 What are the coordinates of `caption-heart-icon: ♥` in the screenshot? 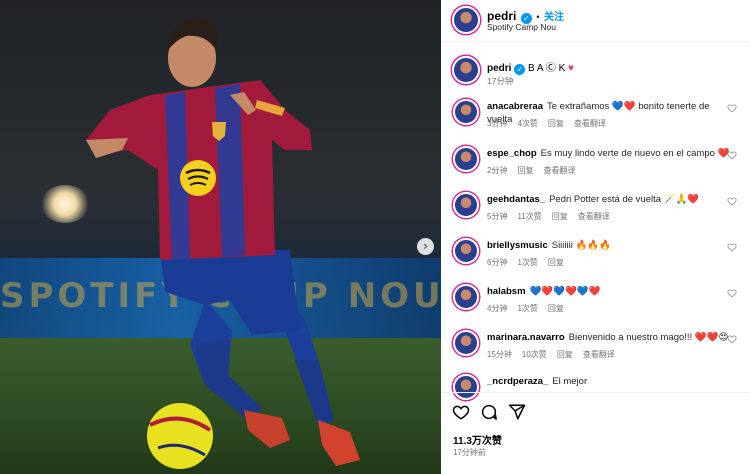 It's located at (571, 68).